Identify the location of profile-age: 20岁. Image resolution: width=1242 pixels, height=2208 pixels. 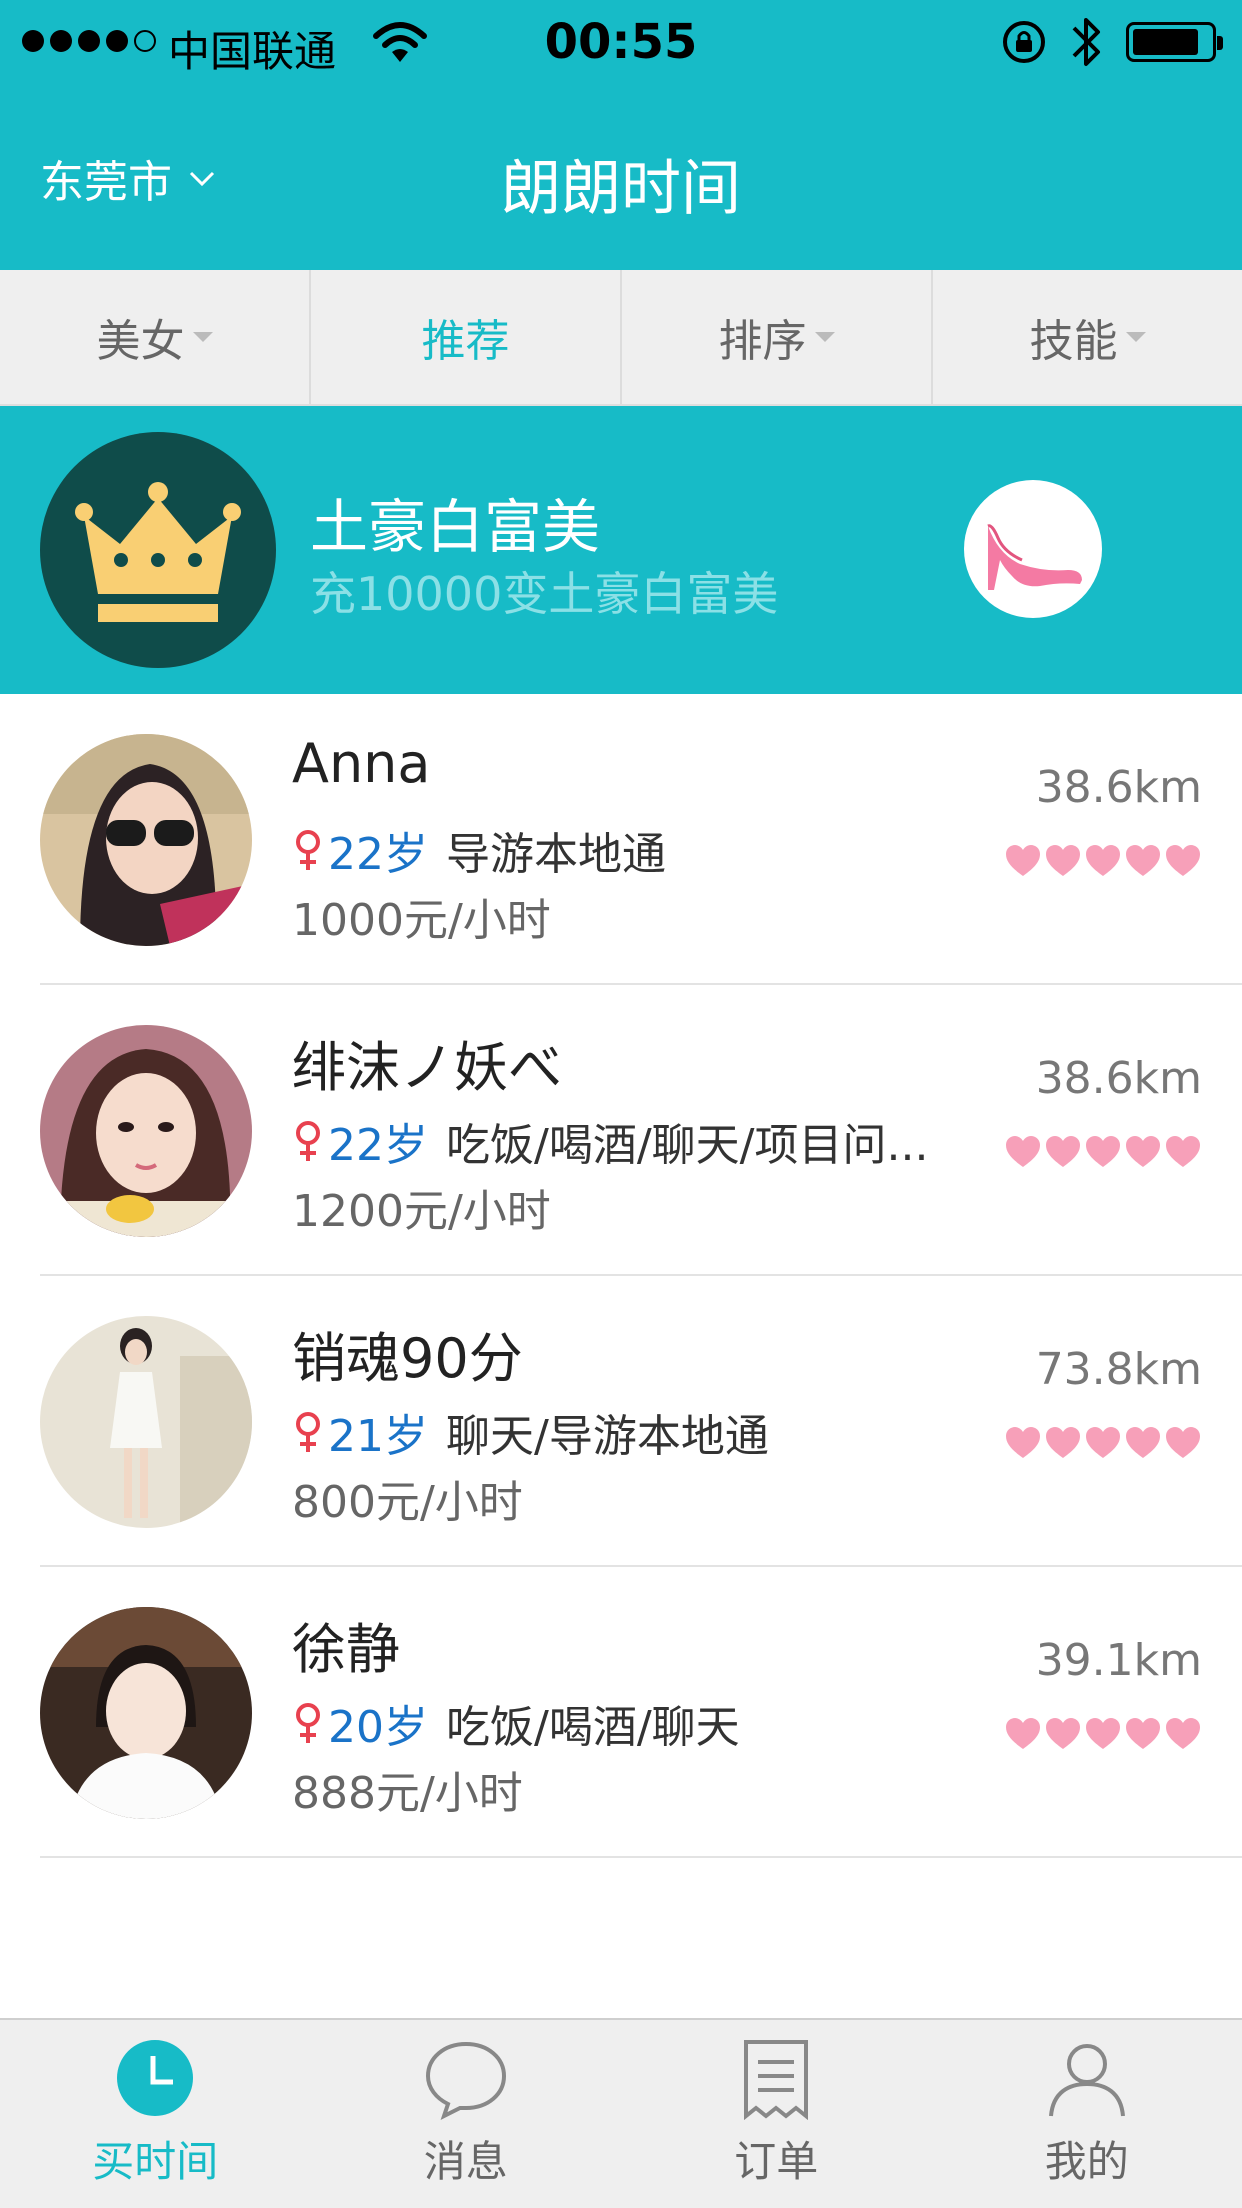
(378, 1727).